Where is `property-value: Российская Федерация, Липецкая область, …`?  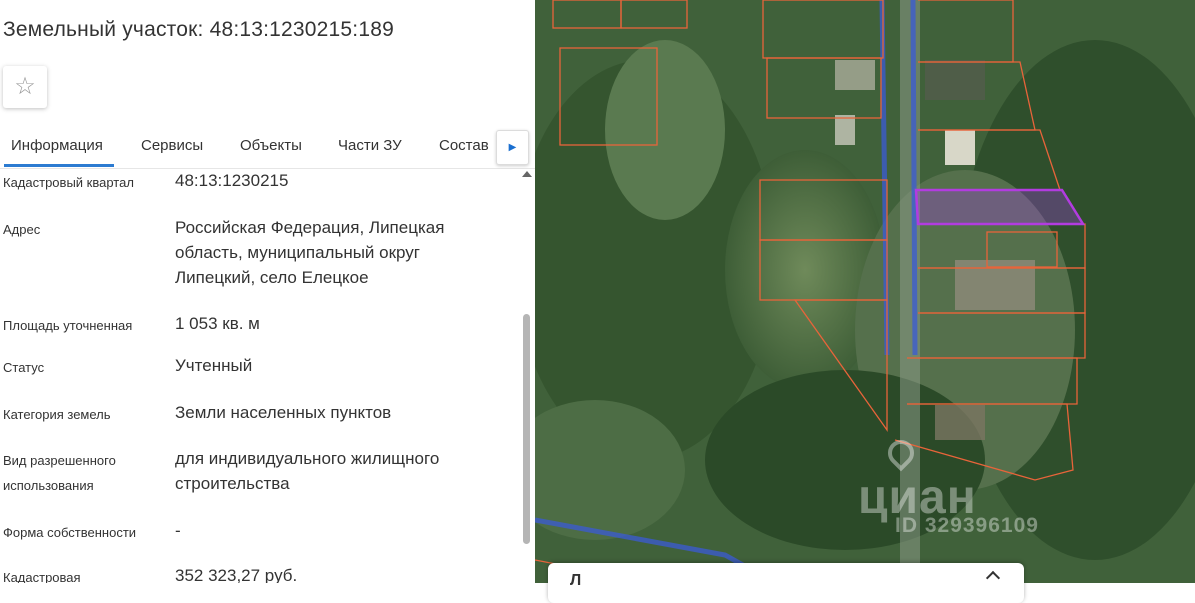
property-value: Российская Федерация, Липецкая область, … is located at coordinates (310, 252).